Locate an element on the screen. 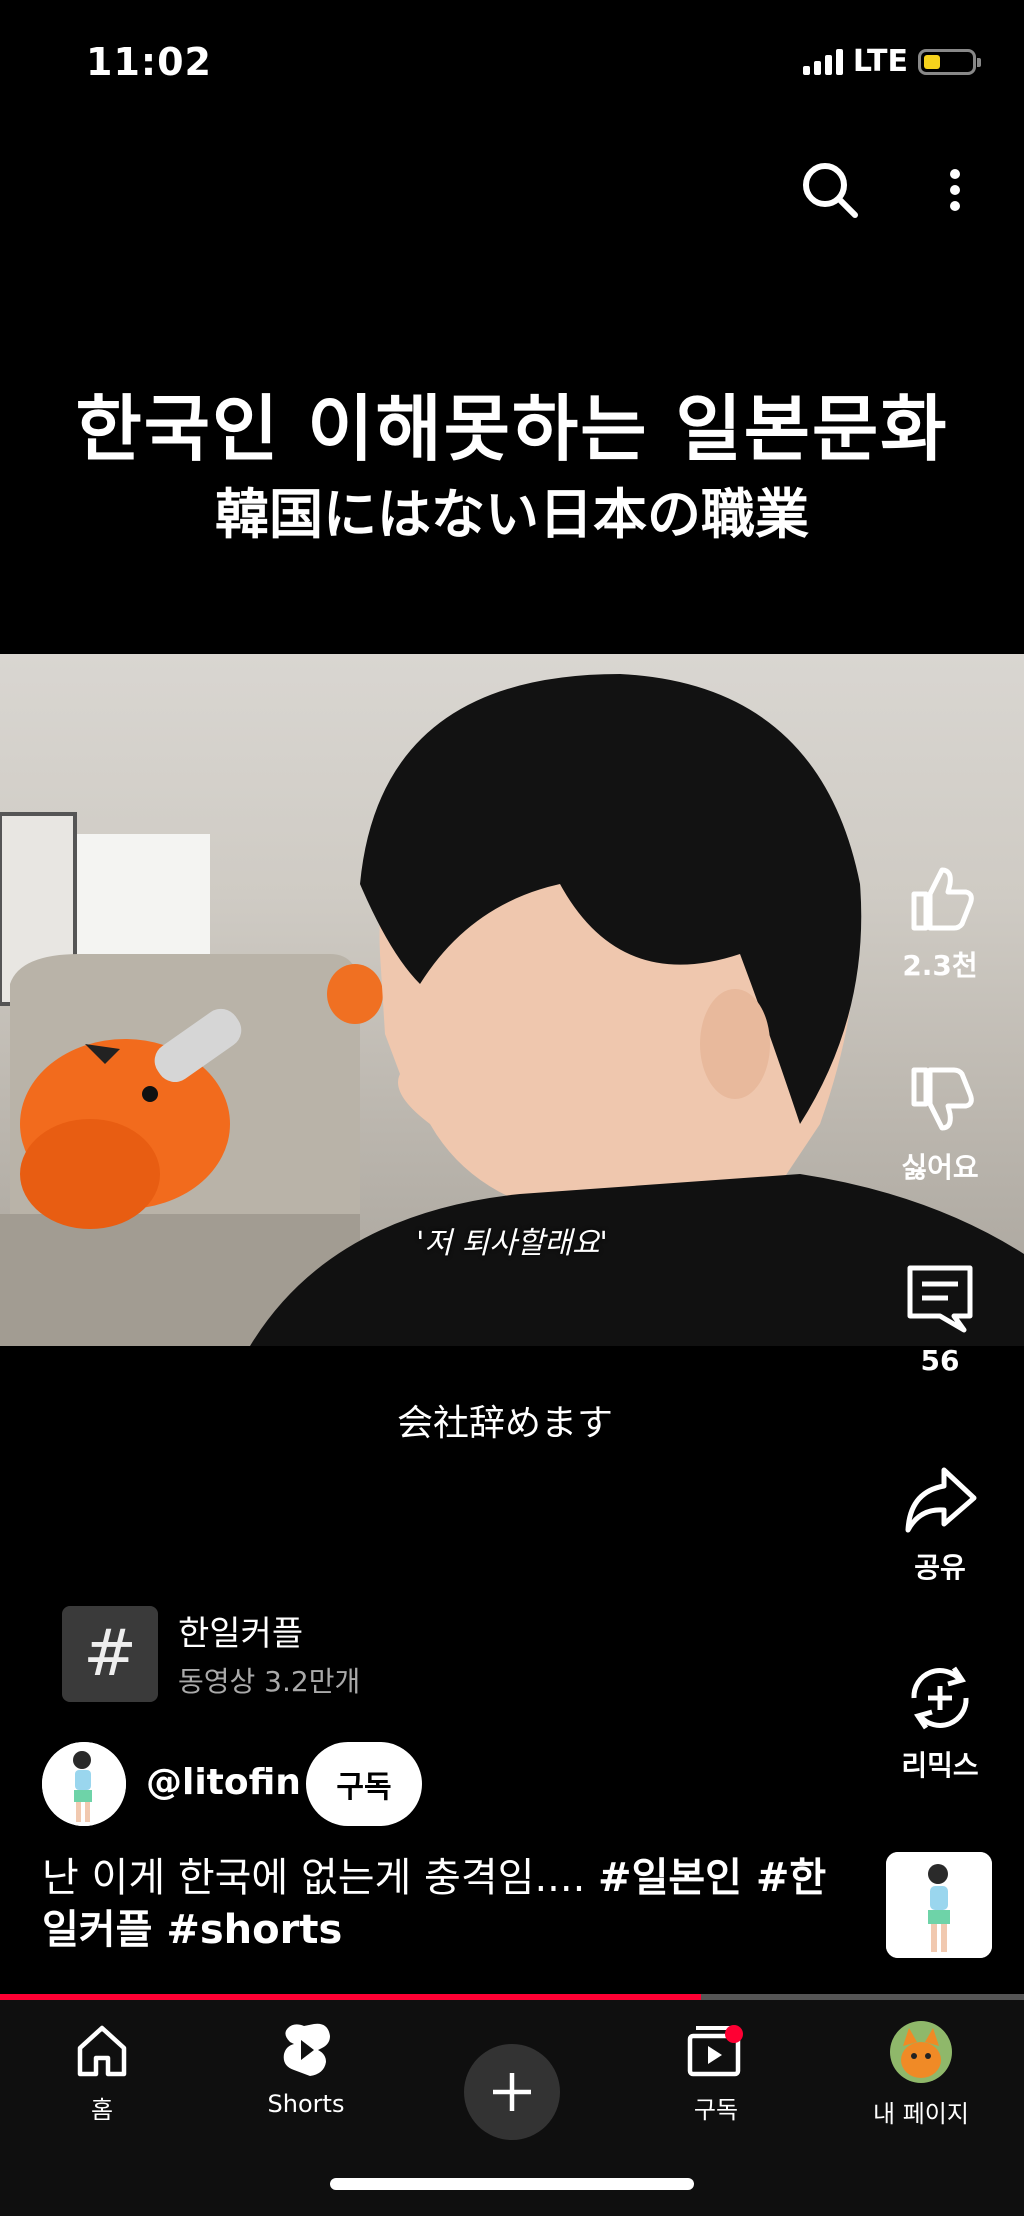 This screenshot has height=2216, width=1024. dislike-button: 싫어요 is located at coordinates (940, 1125).